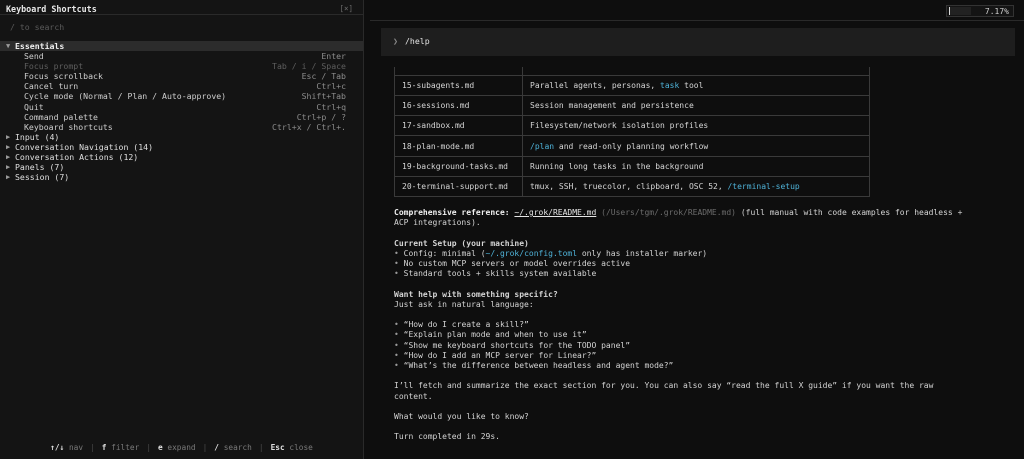  Describe the element at coordinates (181, 157) in the screenshot. I see `tree-group: ▶ Conversation Actions (12)` at that location.